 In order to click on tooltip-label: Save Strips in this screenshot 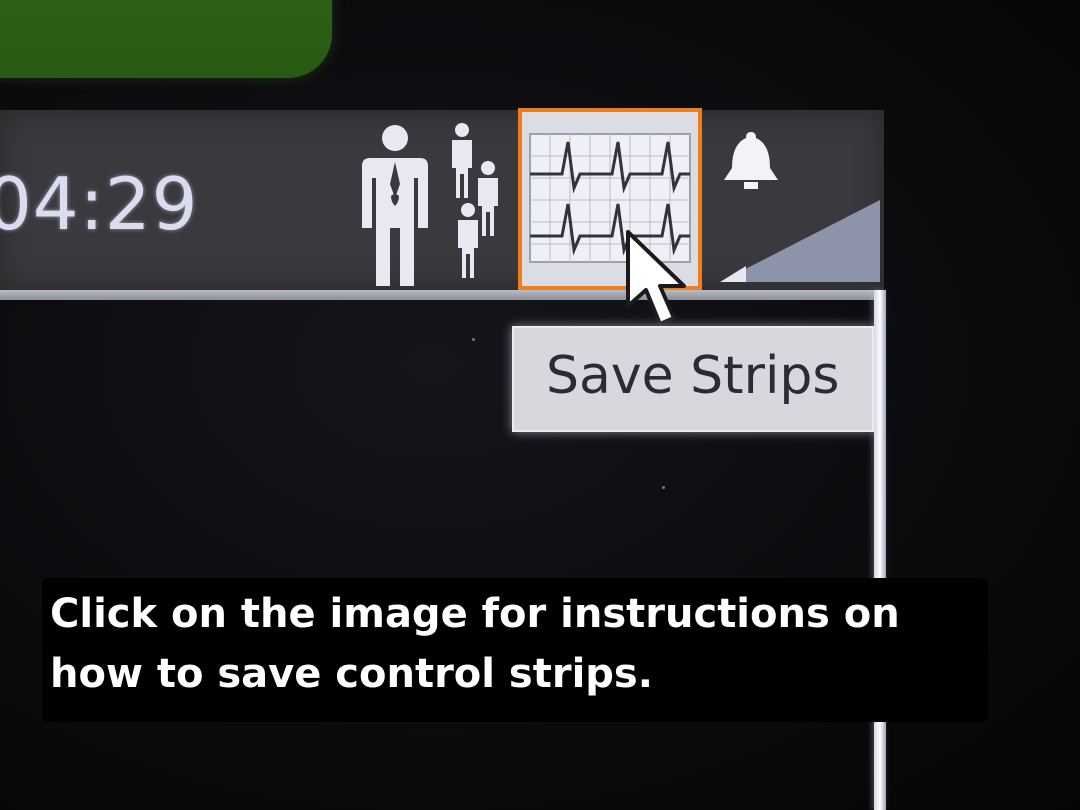, I will do `click(693, 376)`.